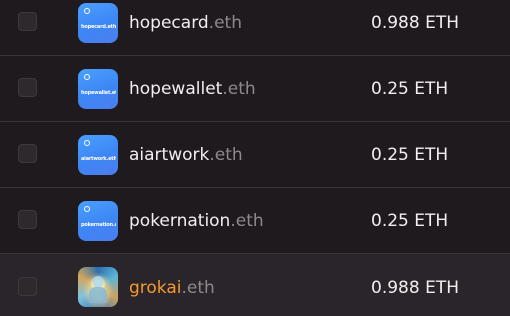  I want to click on avatar-label: pokernation.eth, so click(98, 225).